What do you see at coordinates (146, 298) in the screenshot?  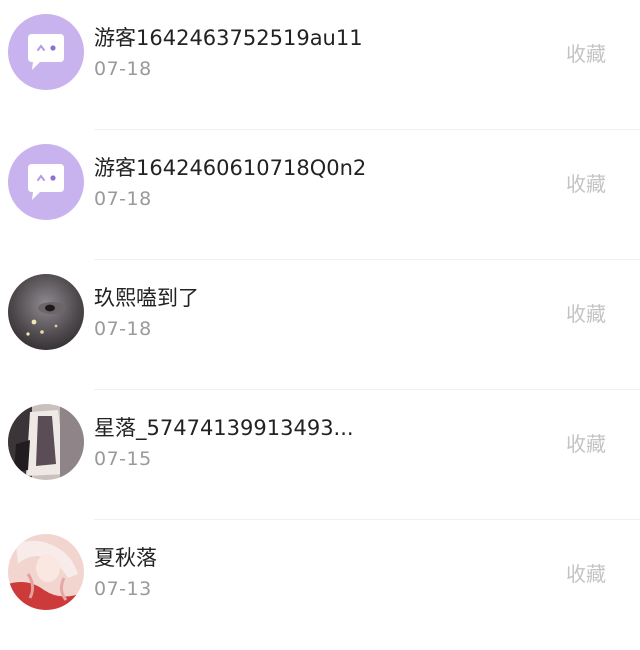 I see `user-name: 玖熙嗑到了` at bounding box center [146, 298].